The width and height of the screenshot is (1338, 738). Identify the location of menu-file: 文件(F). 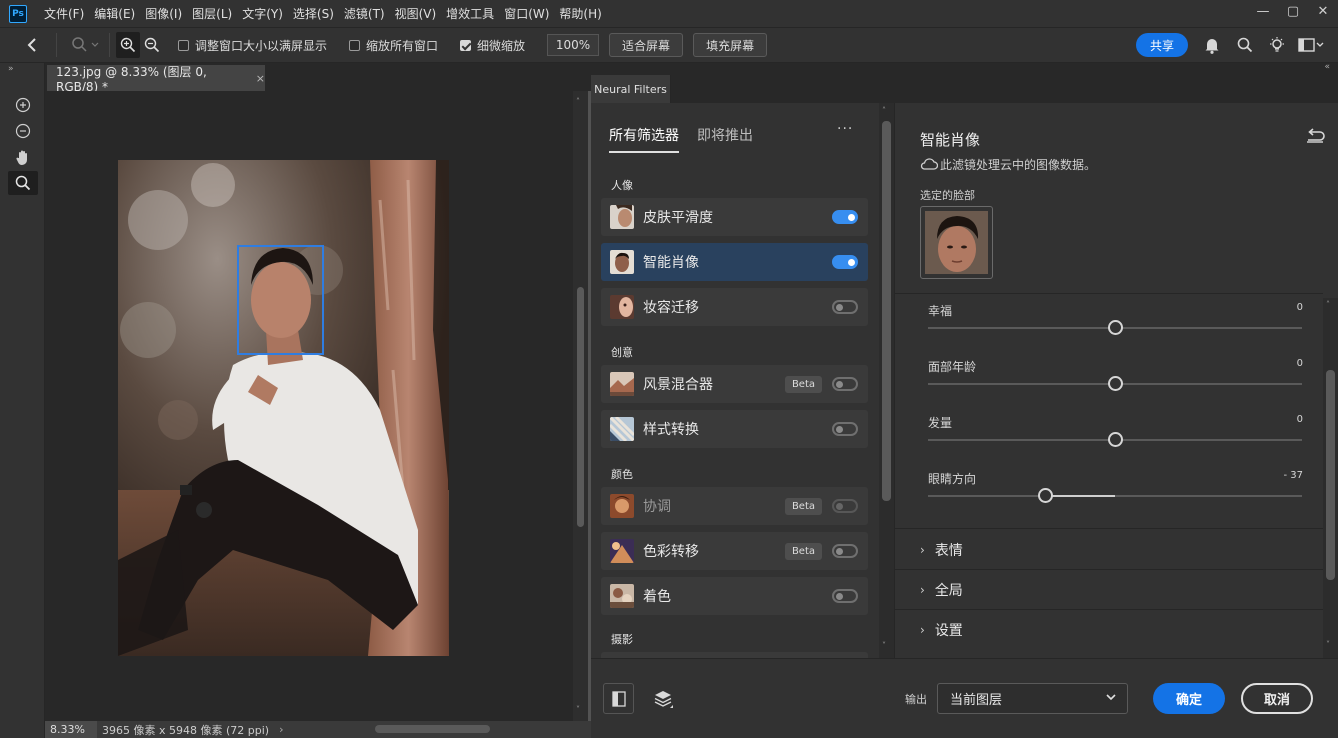
(64, 13).